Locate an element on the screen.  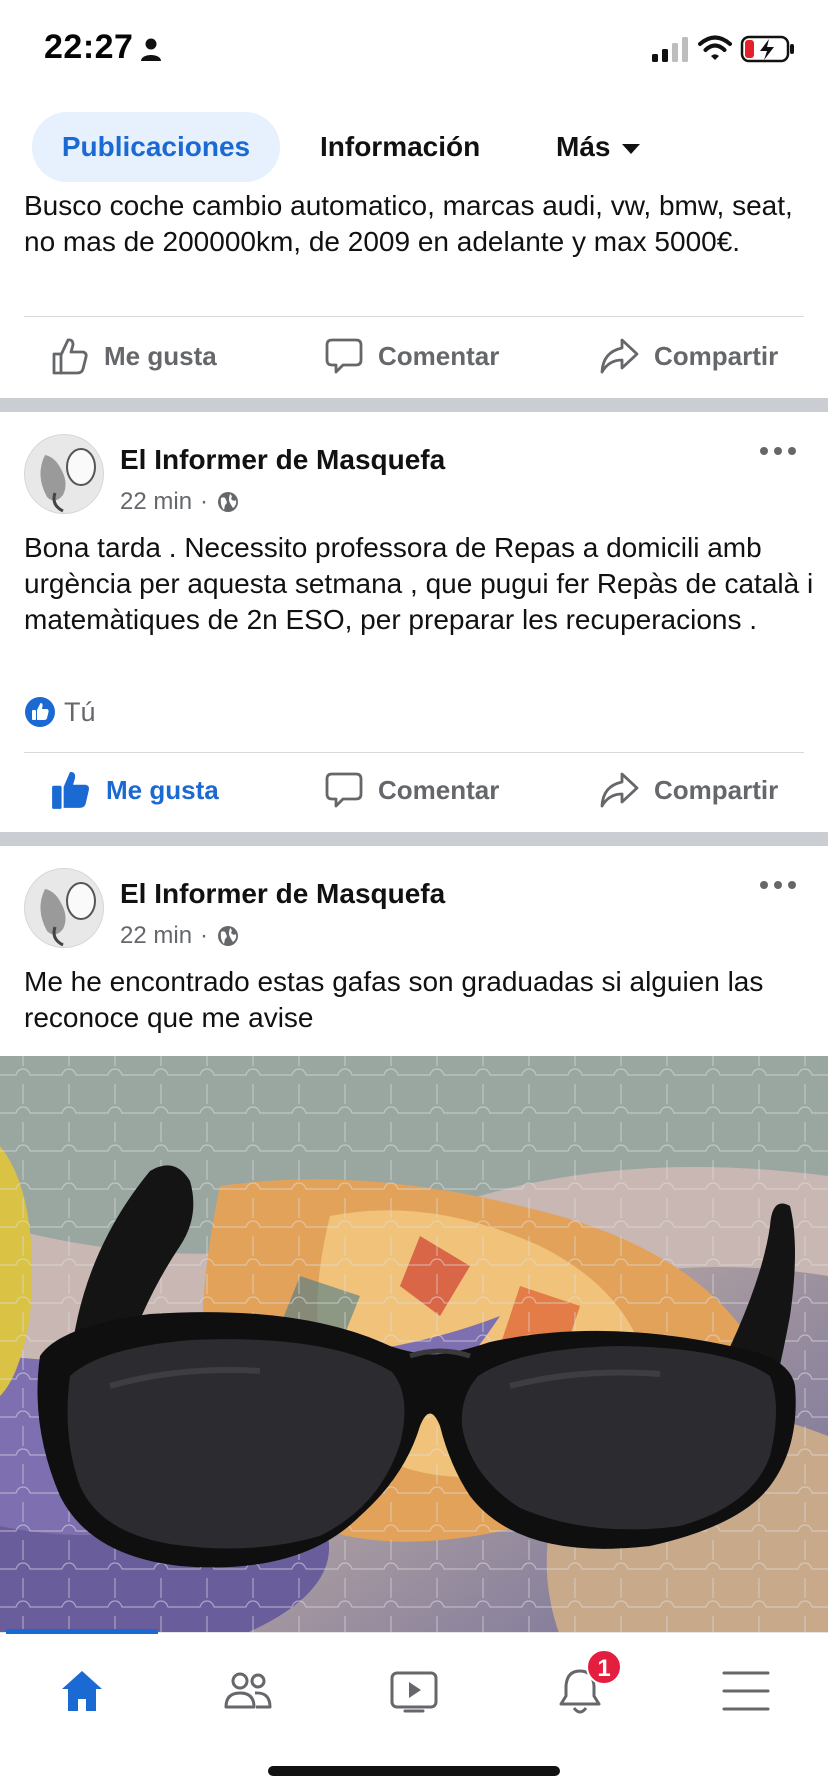
profile-tabs: Publicaciones Información Más is located at coordinates (414, 146).